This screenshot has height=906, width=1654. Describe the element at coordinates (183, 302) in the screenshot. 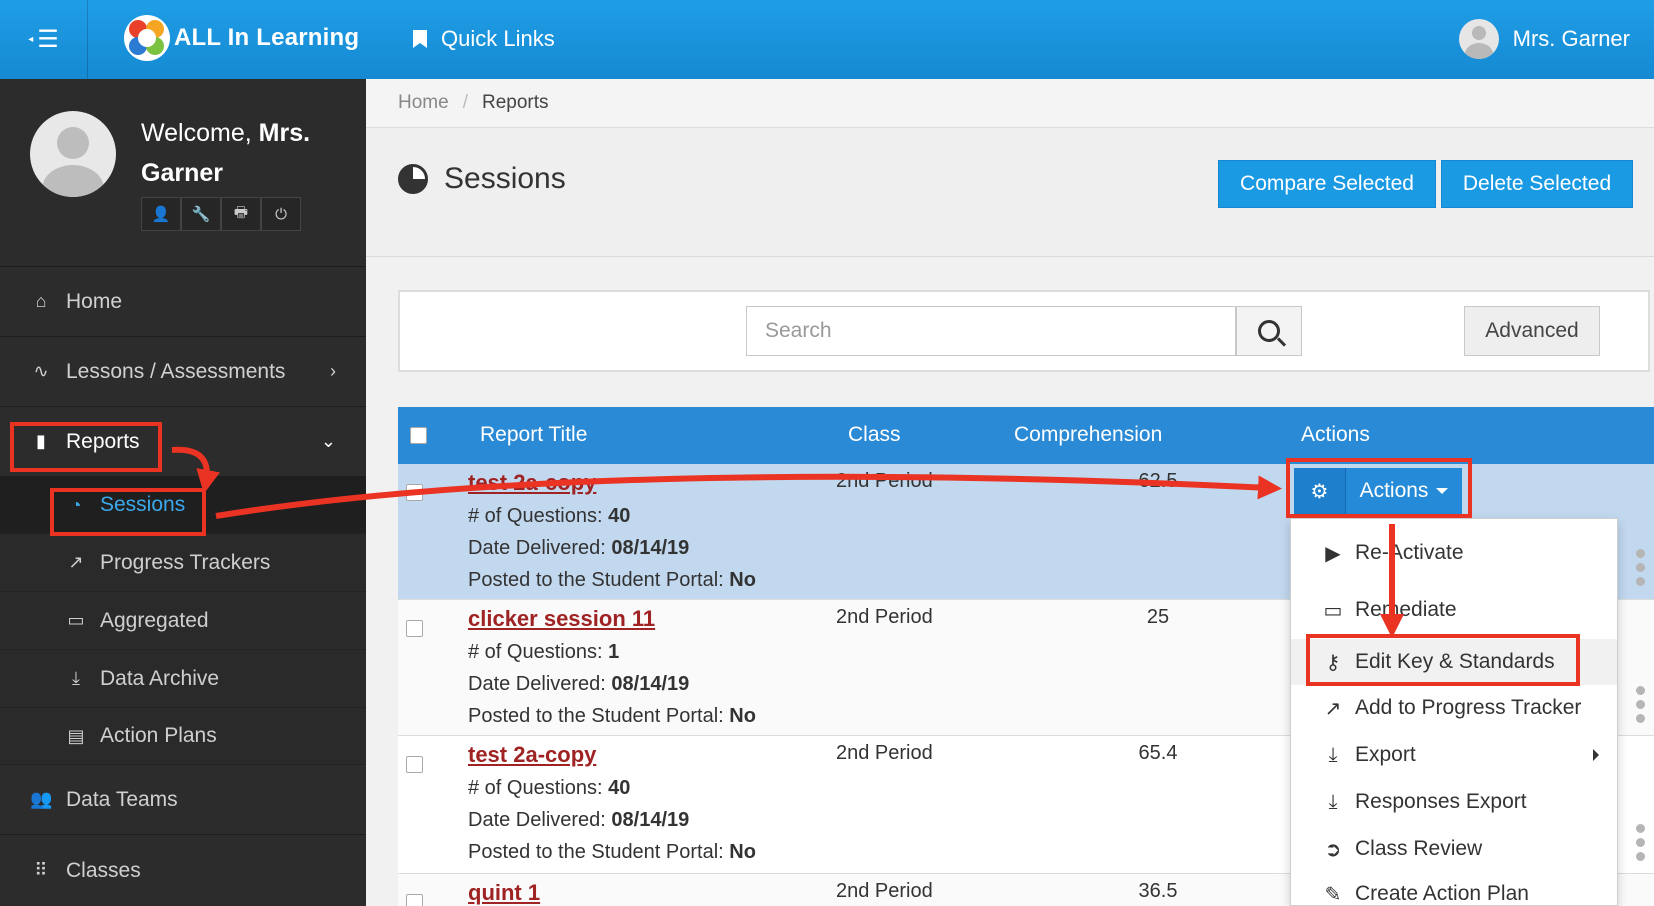

I see `sidebar-item-home: ⌂ Home` at that location.